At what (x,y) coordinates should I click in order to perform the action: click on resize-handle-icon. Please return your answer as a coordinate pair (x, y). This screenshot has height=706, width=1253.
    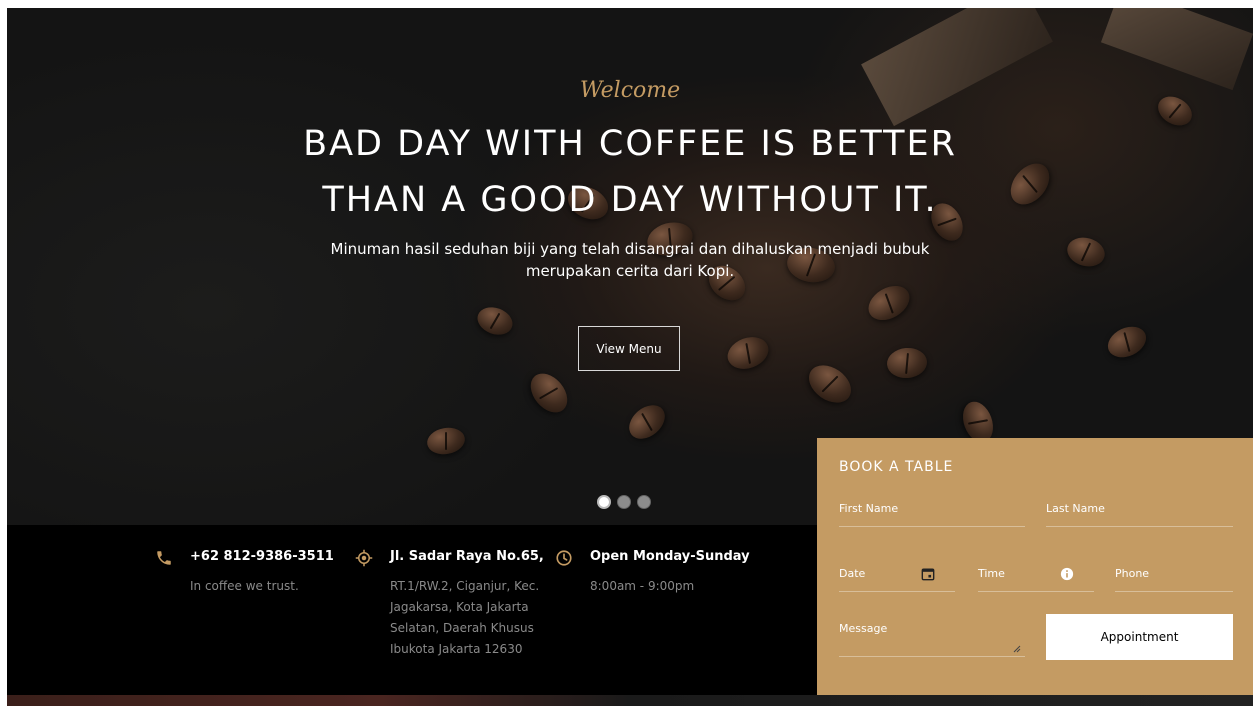
    Looking at the image, I should click on (1017, 649).